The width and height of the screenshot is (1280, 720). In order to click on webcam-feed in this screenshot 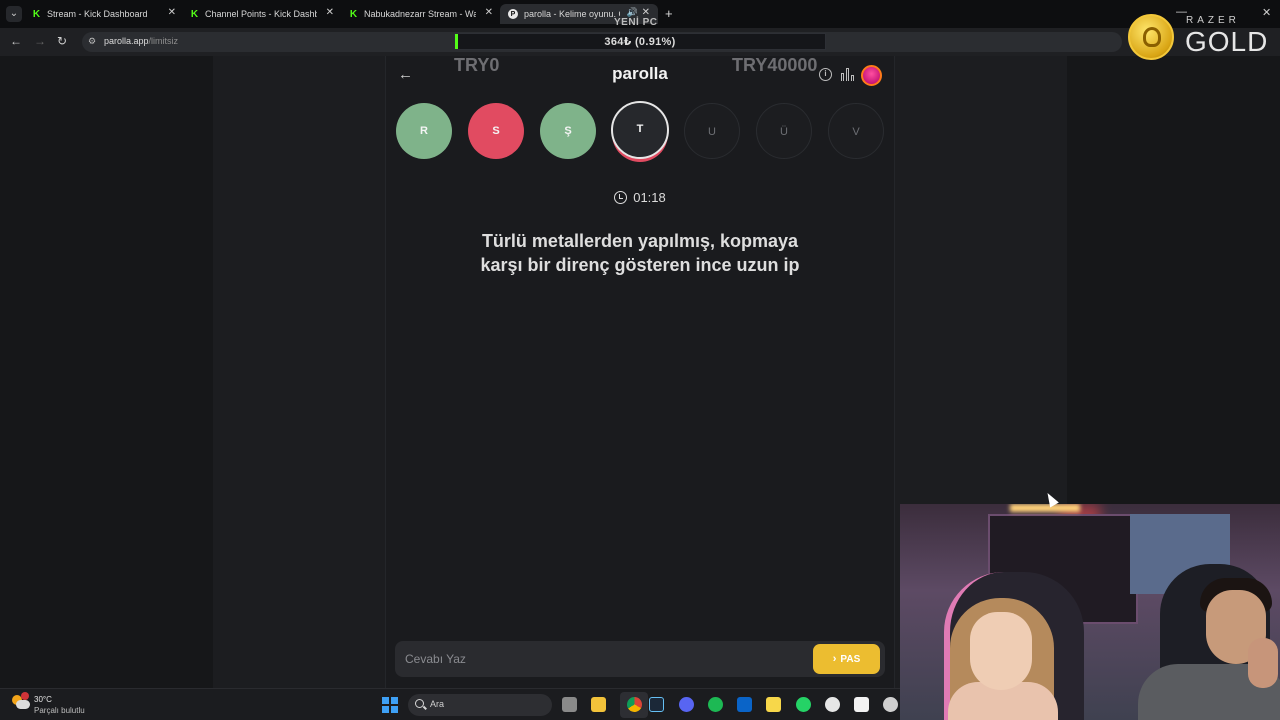, I will do `click(1090, 612)`.